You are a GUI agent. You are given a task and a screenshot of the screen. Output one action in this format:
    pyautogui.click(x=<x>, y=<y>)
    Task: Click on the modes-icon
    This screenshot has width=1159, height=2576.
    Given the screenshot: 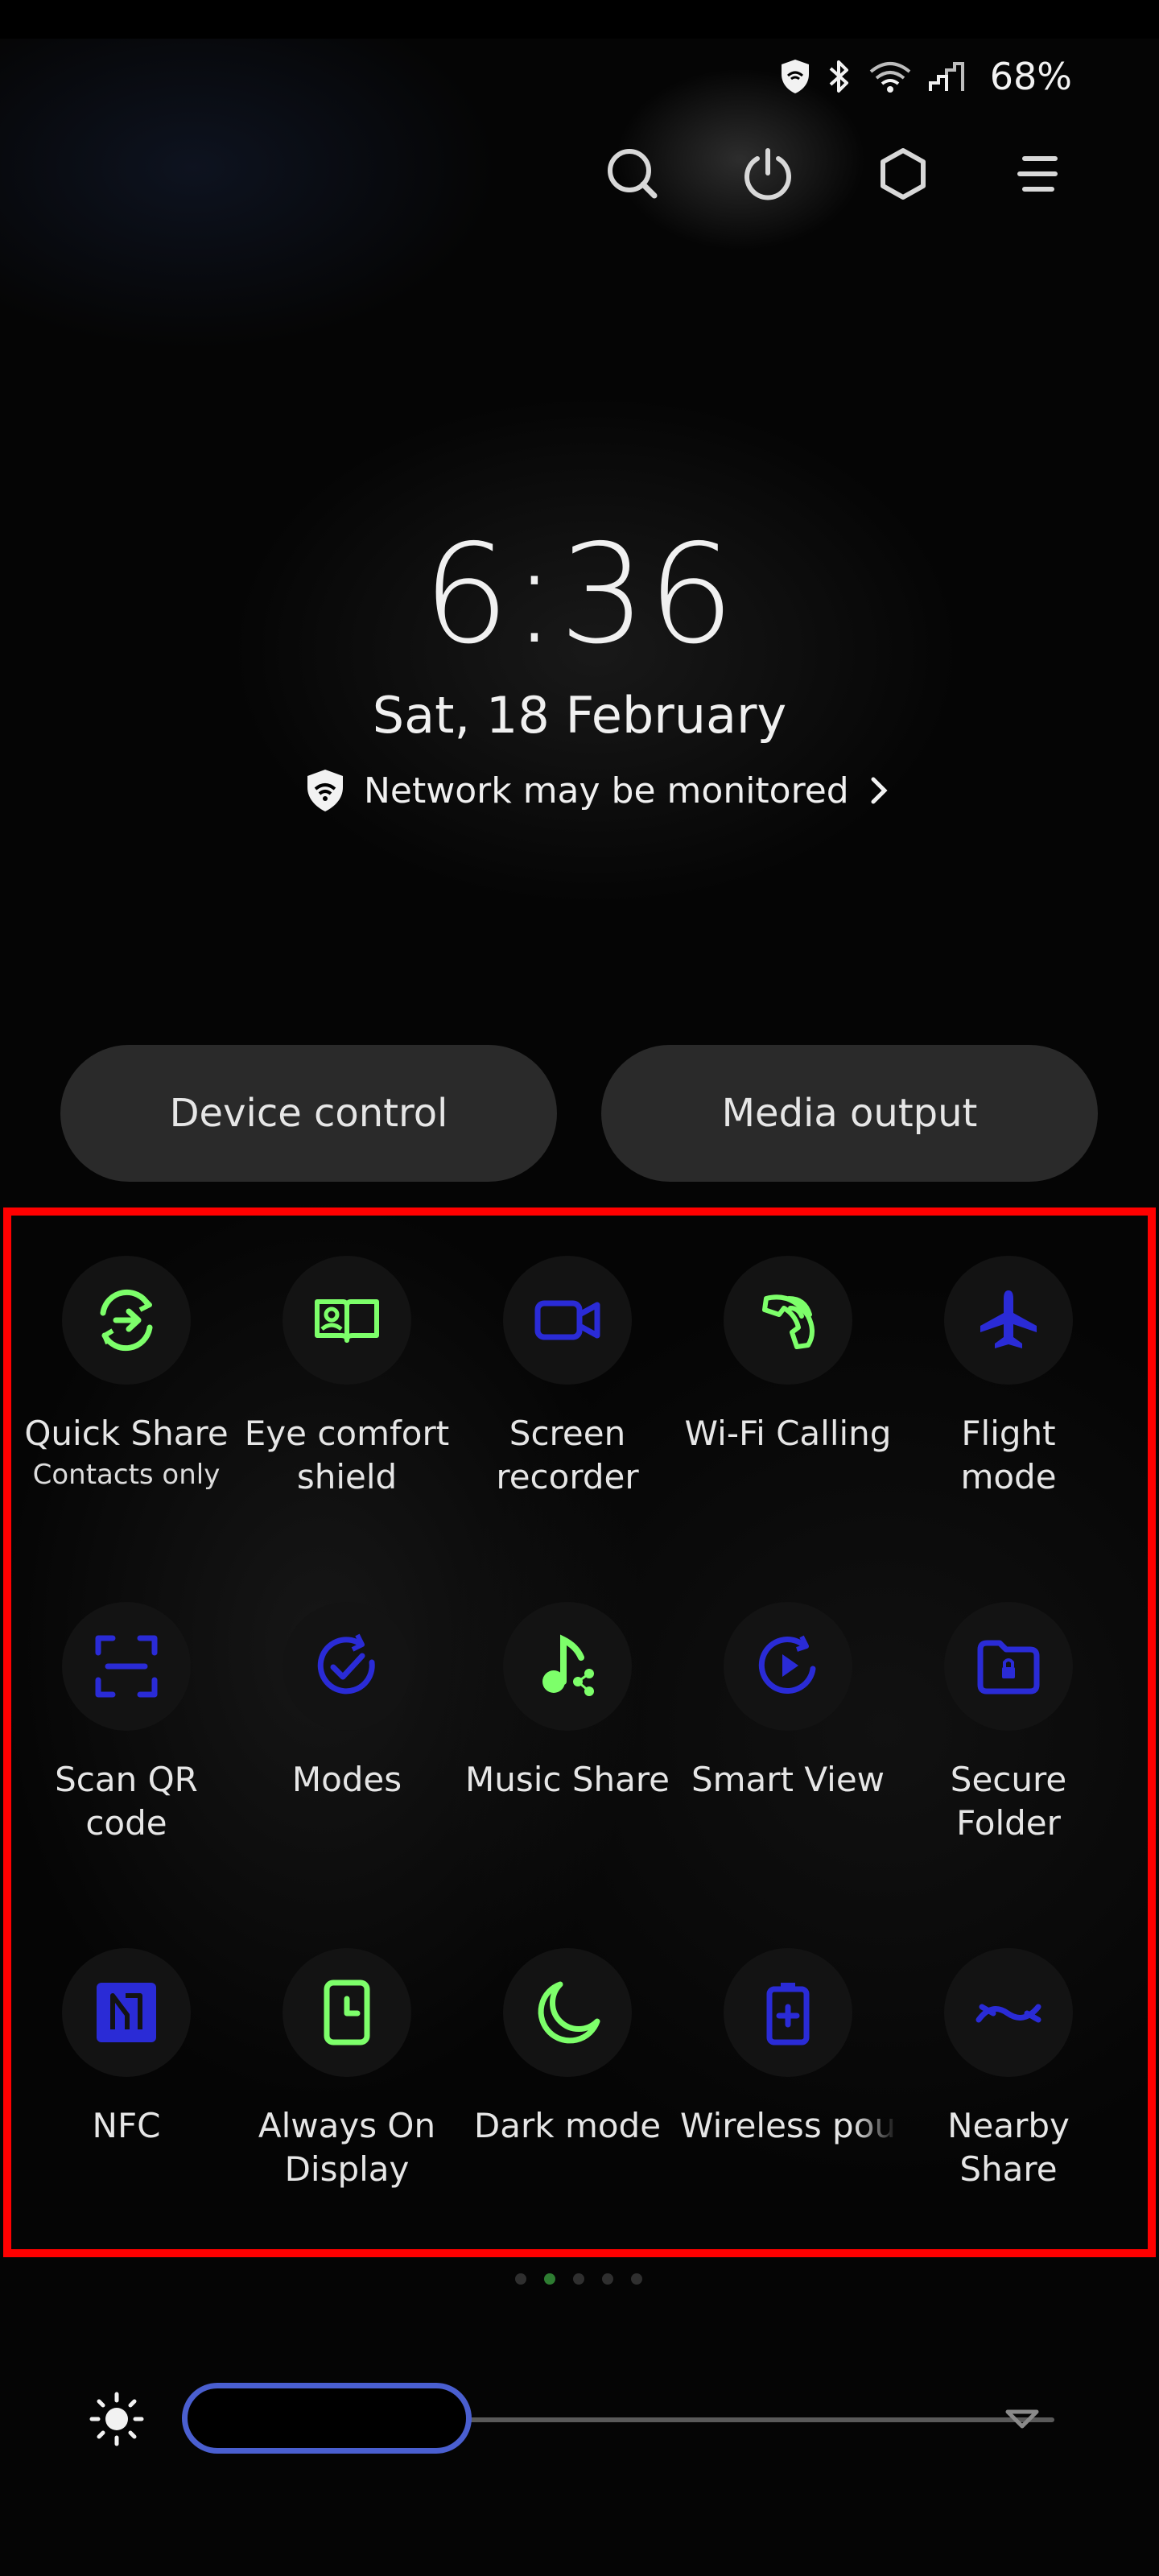 What is the action you would take?
    pyautogui.click(x=346, y=1664)
    